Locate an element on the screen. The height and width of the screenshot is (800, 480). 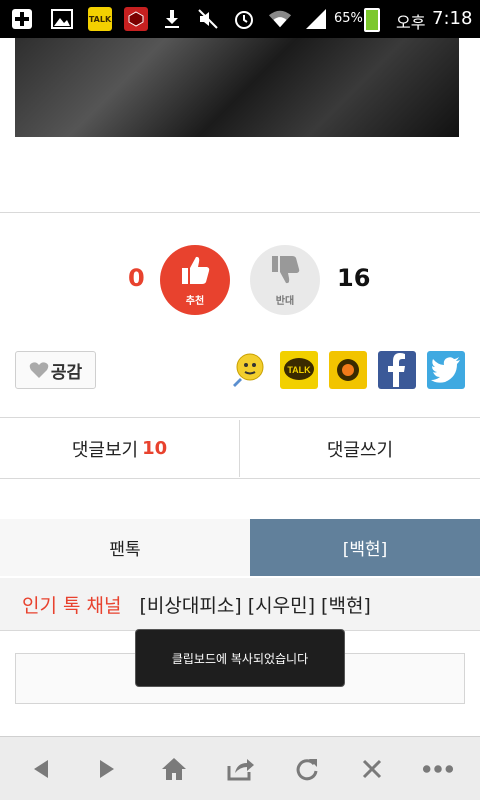
more-icon is located at coordinates (438, 769).